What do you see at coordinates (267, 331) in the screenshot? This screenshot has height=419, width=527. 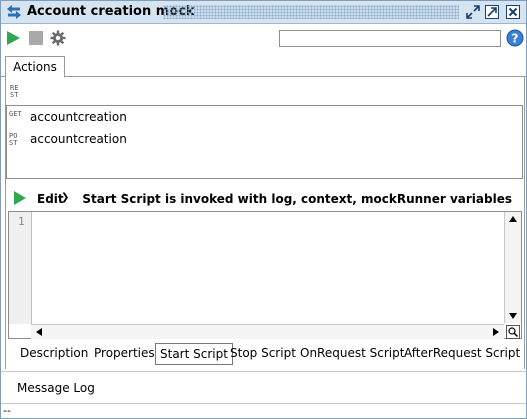 I see `horizontal-scrollbar` at bounding box center [267, 331].